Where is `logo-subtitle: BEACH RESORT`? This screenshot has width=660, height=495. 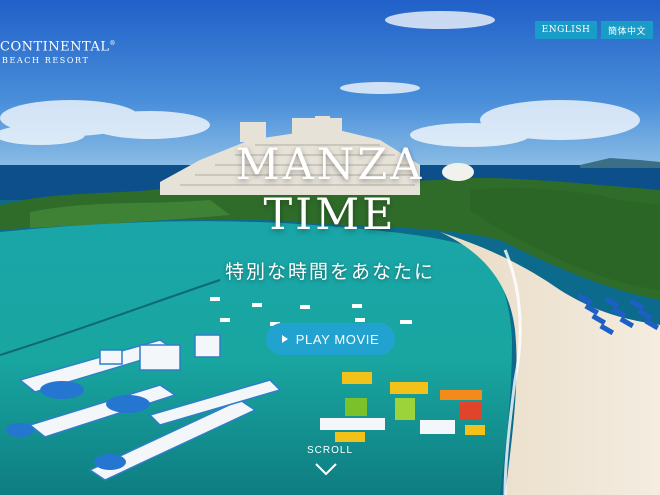 logo-subtitle: BEACH RESORT is located at coordinates (46, 61).